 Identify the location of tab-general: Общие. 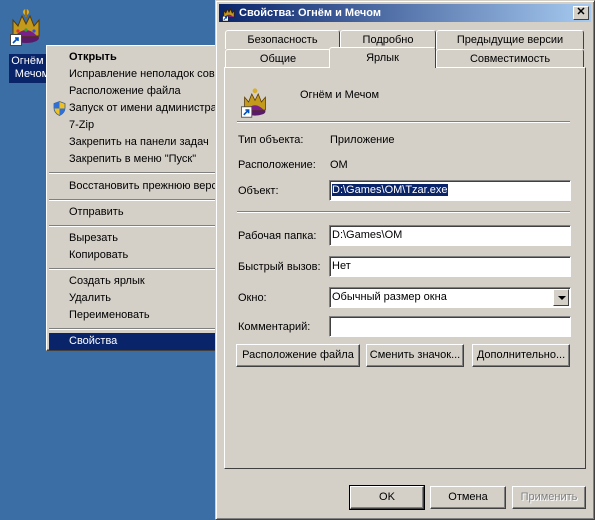
(278, 58).